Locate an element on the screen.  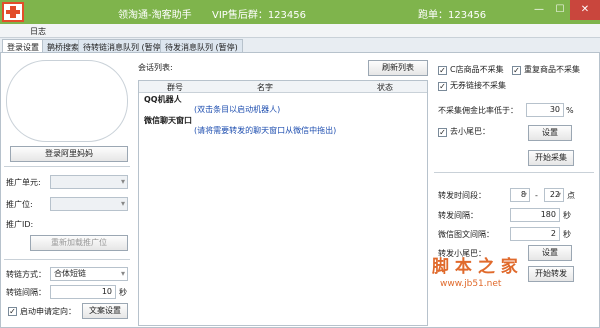
wechat-interval-input: 2 is located at coordinates (535, 234).